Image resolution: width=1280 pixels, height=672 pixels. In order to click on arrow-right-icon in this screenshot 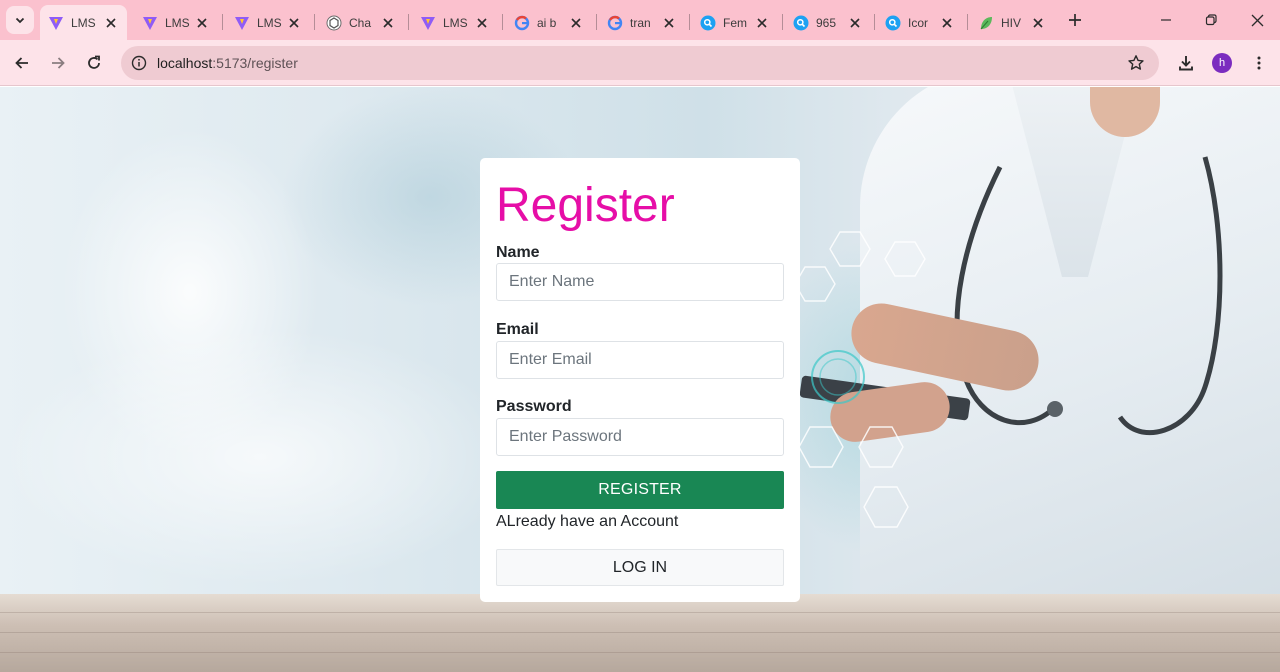, I will do `click(58, 63)`.